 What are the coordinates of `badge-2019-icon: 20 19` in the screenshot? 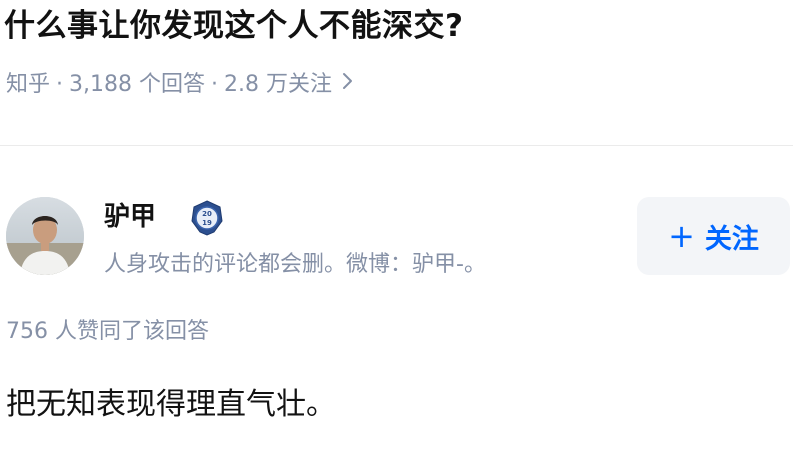 It's located at (207, 218).